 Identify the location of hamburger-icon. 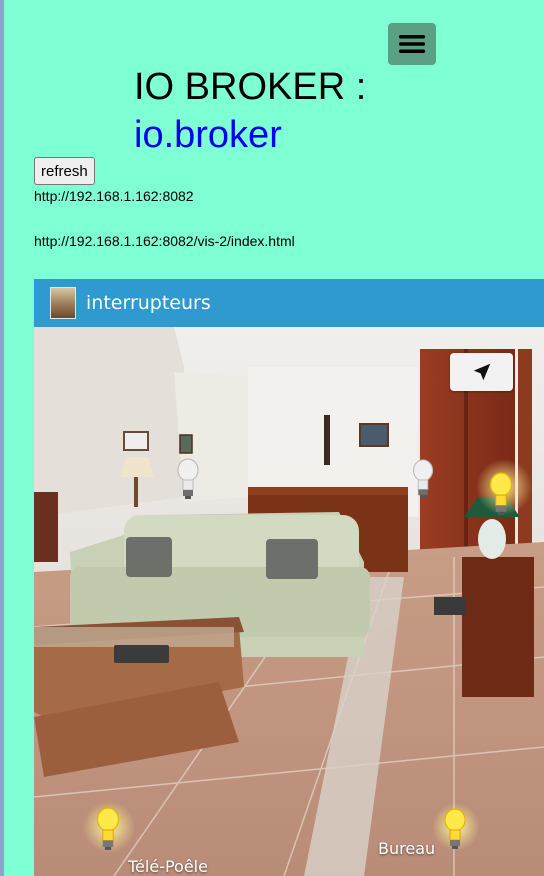
(412, 44).